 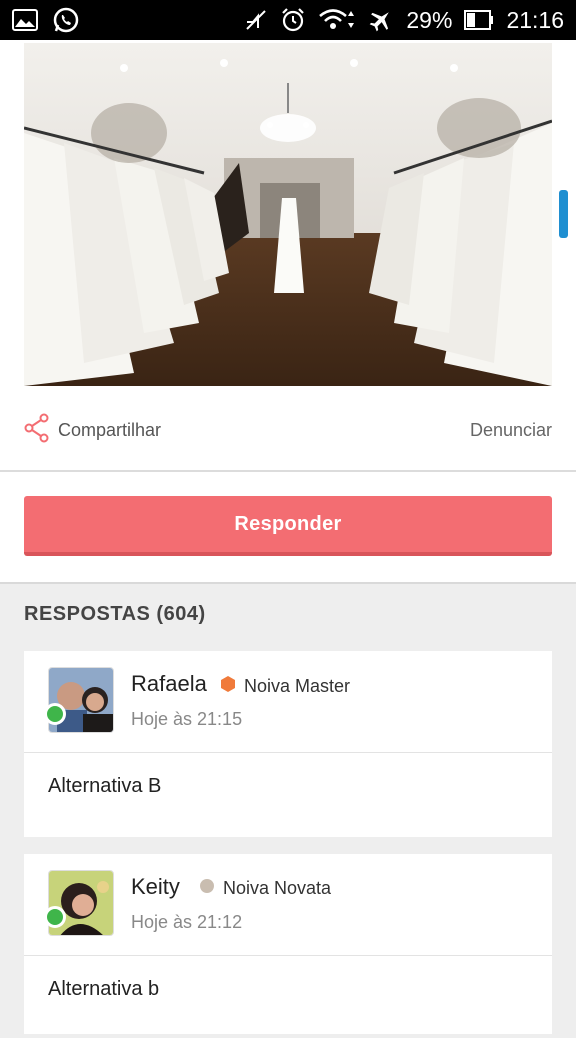 I want to click on share-label: Compartilhar, so click(x=110, y=429).